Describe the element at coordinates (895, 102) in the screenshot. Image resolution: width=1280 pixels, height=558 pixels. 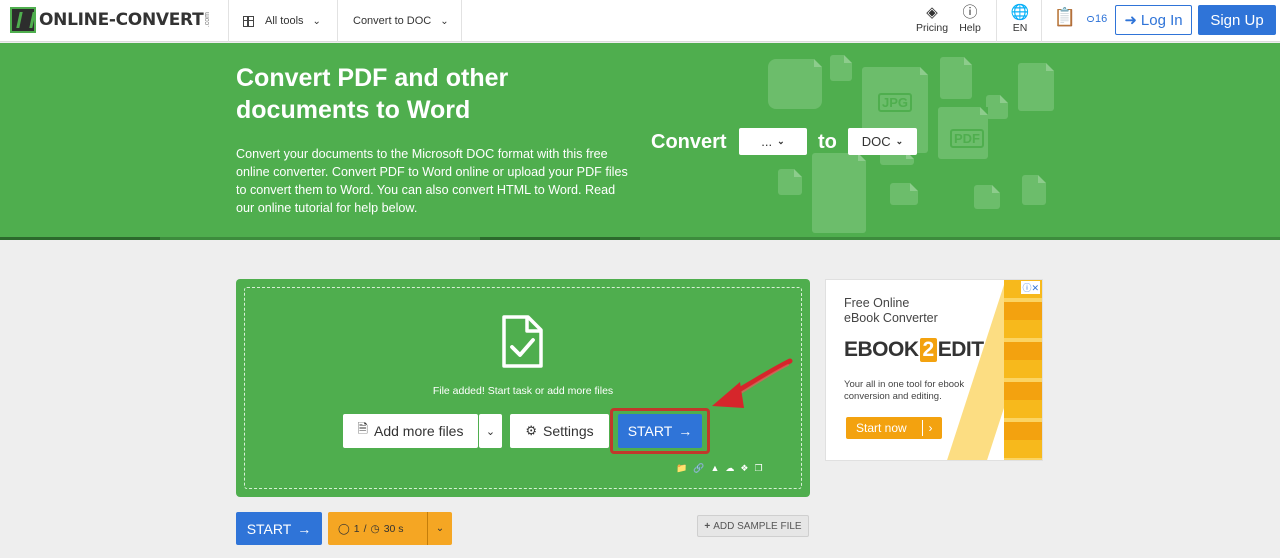
I see `jpg-bg-label: JPG` at that location.